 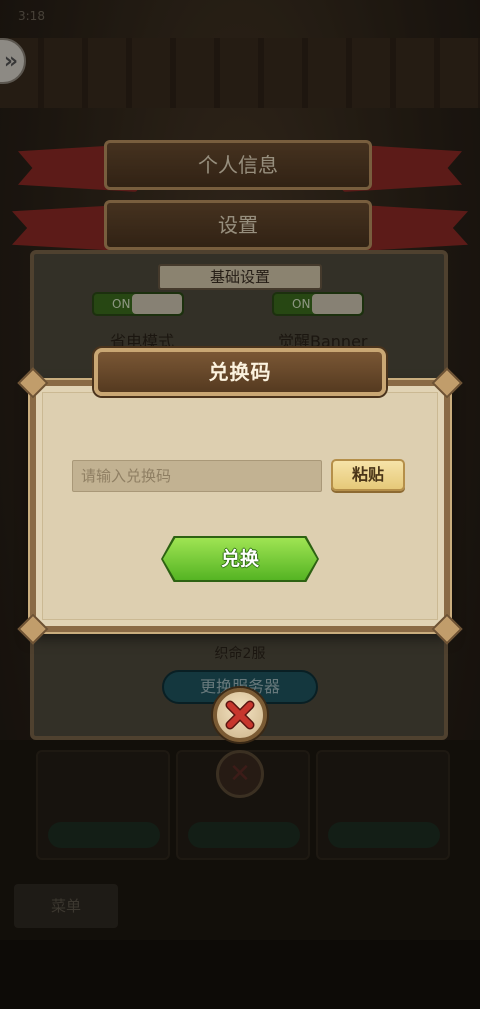 I want to click on redeem-button: 兑换, so click(x=240, y=559).